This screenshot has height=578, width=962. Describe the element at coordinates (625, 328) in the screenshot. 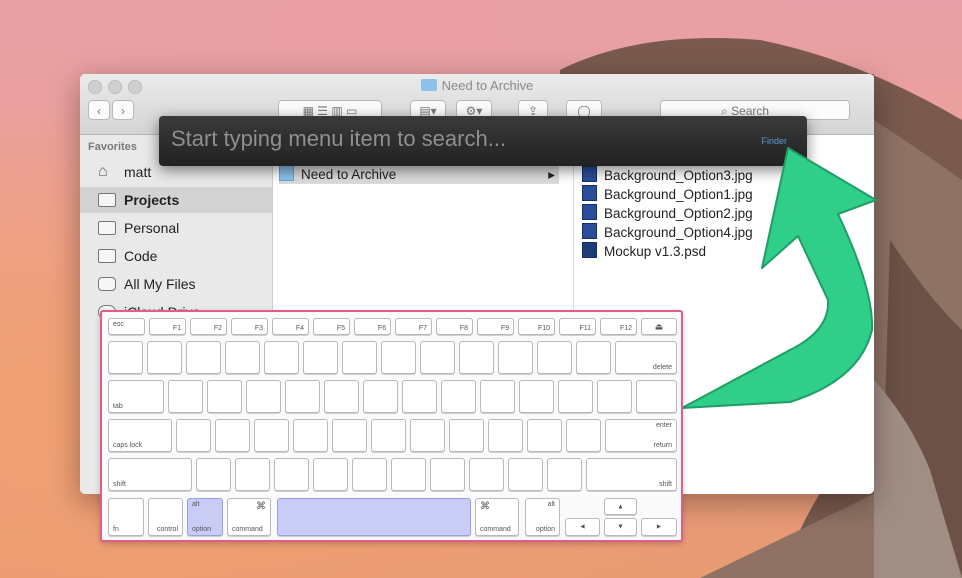

I see `key-label: F12` at that location.